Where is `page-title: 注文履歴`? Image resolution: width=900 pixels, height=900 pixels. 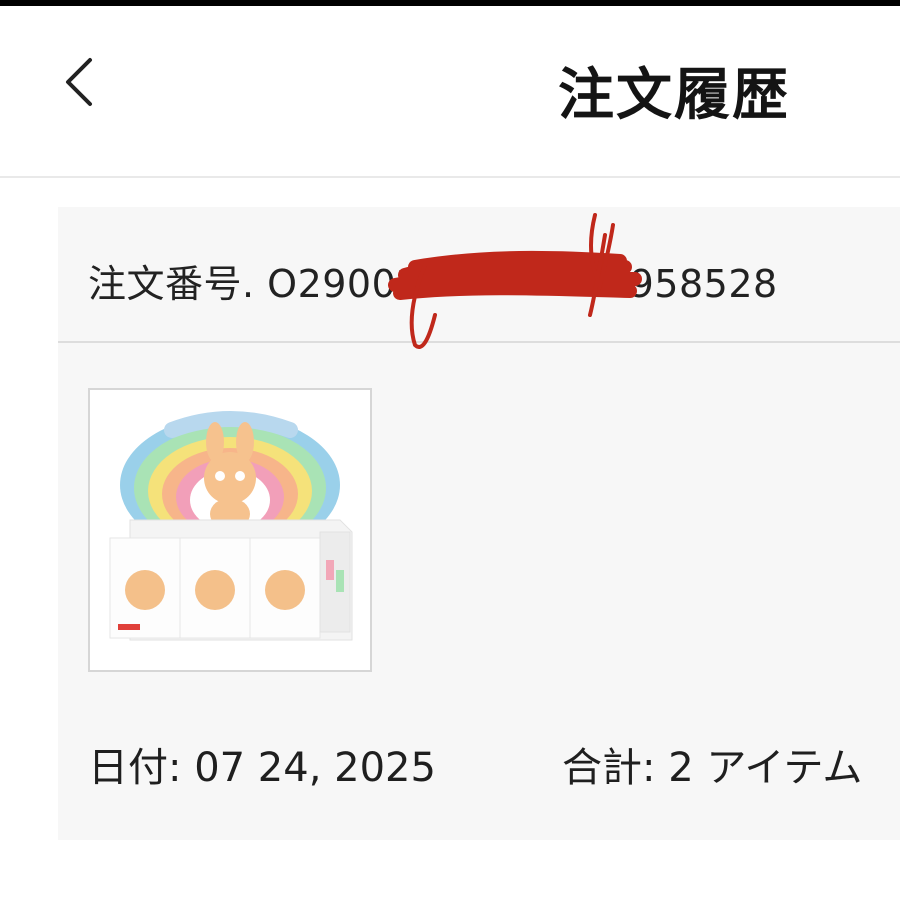
page-title: 注文履歴 is located at coordinates (674, 95).